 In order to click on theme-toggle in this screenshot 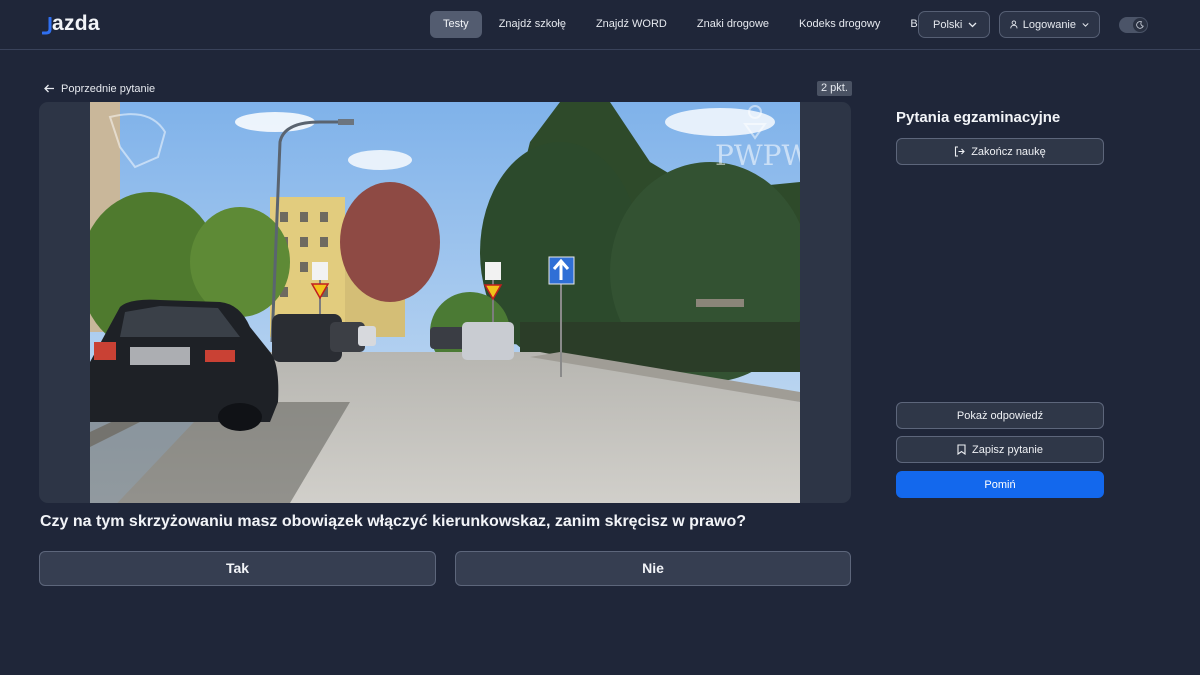, I will do `click(1133, 25)`.